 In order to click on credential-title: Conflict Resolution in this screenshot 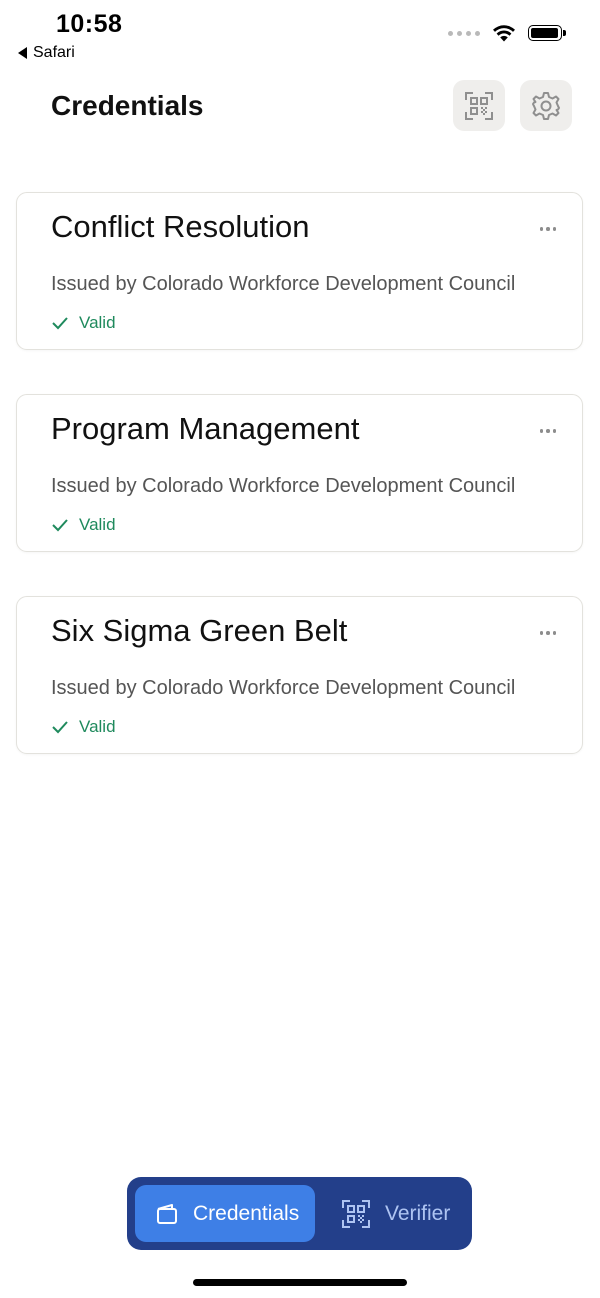, I will do `click(180, 226)`.